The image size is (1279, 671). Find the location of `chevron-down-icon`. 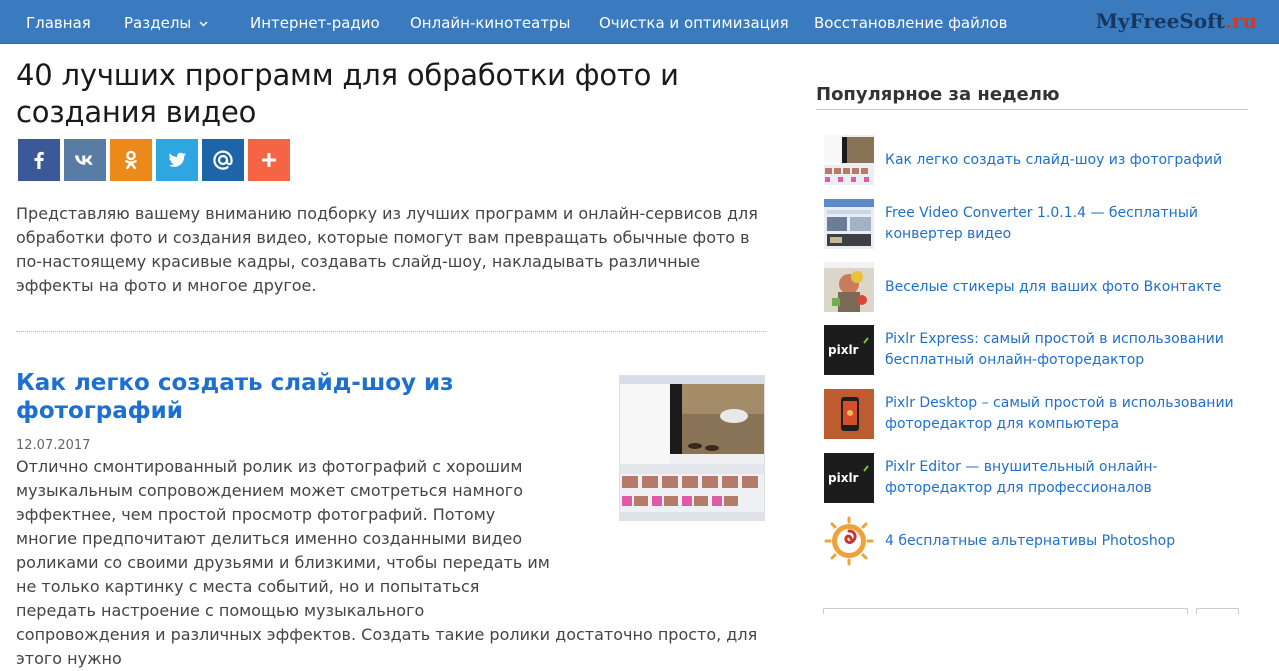

chevron-down-icon is located at coordinates (201, 23).